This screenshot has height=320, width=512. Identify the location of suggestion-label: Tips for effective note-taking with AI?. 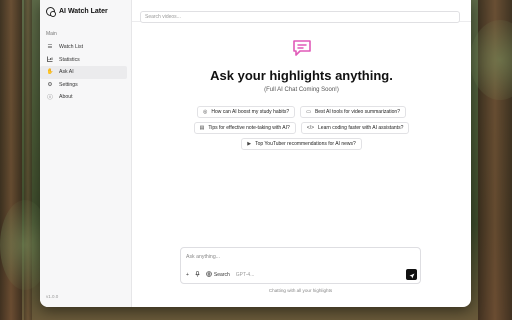
(249, 128).